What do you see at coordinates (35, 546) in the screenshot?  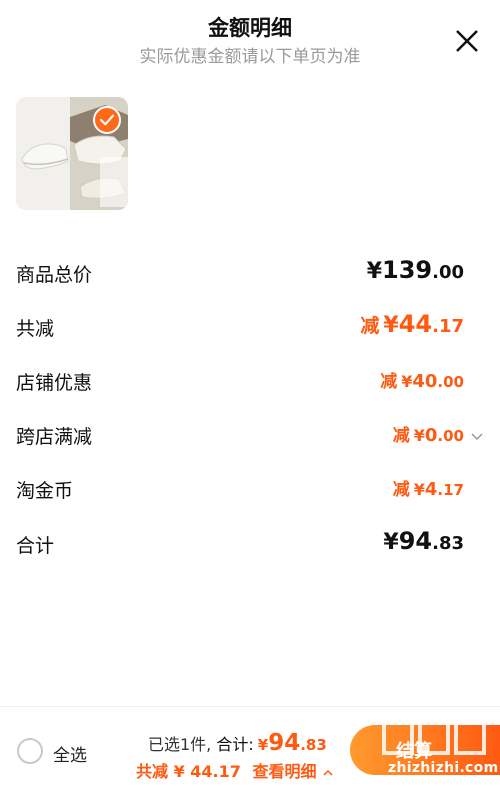 I see `row-label: 合计` at bounding box center [35, 546].